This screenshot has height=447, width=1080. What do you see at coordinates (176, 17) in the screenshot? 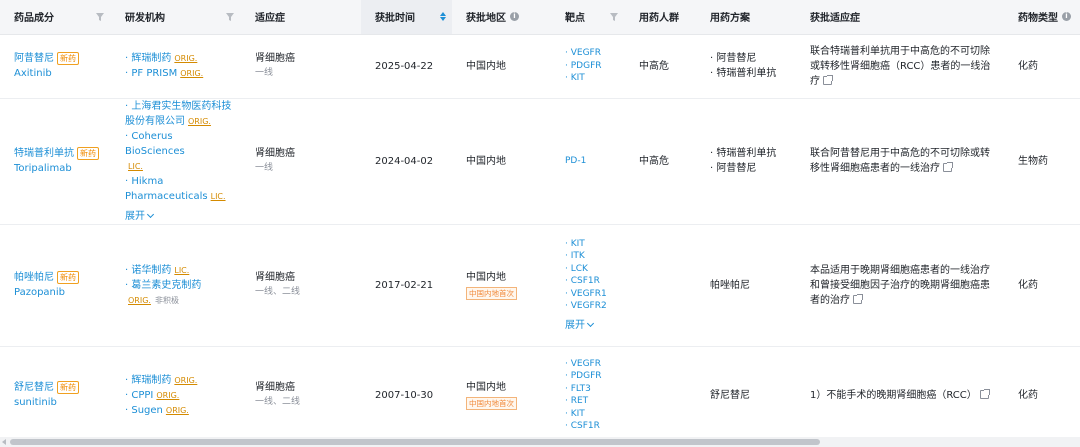
I see `column-header-org: 研发机构` at bounding box center [176, 17].